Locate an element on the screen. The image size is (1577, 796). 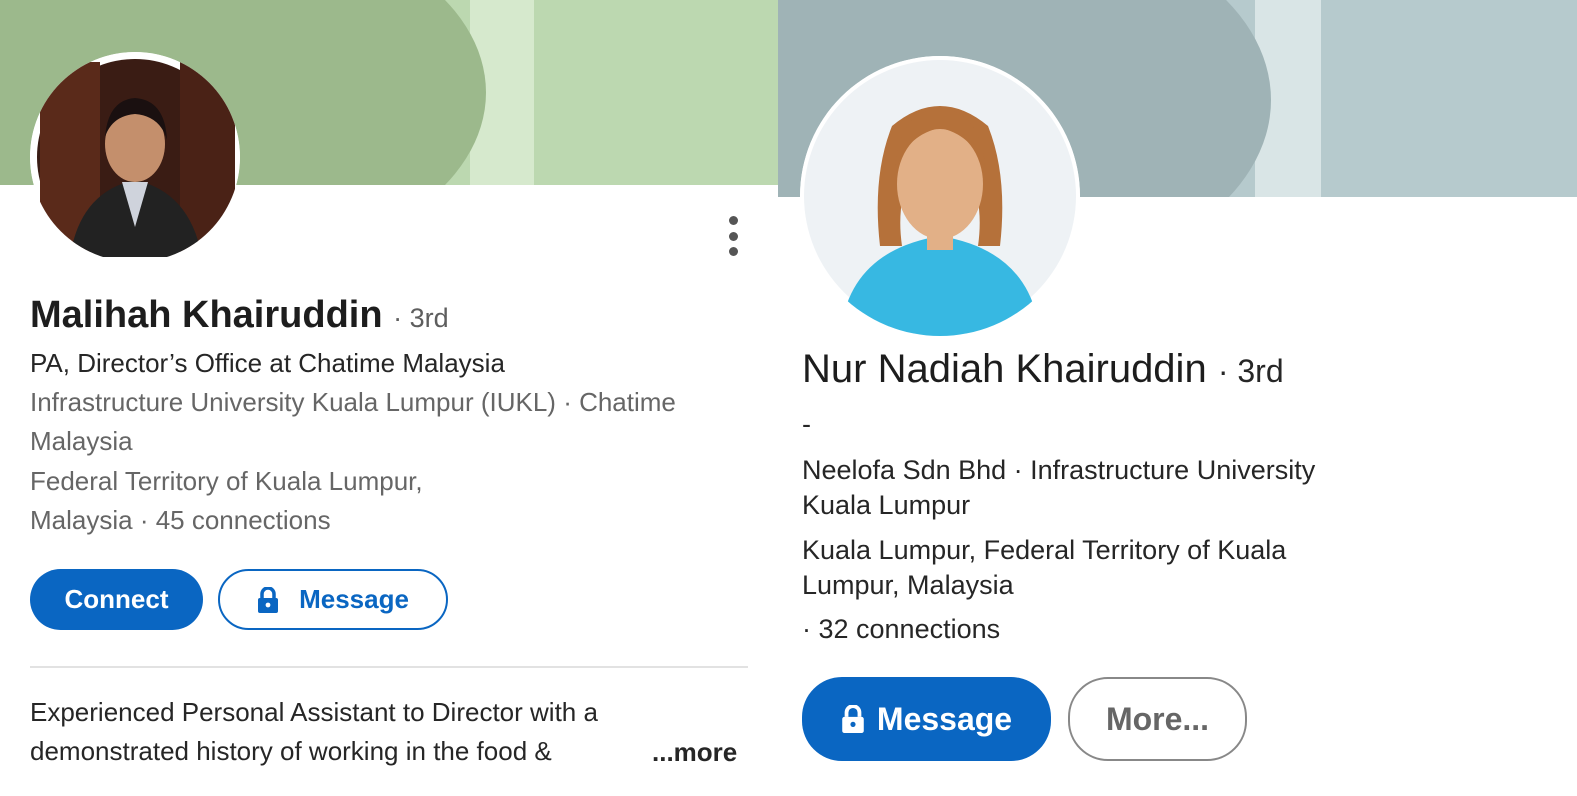
profile-name: Malihah Khairuddin is located at coordinates (206, 315).